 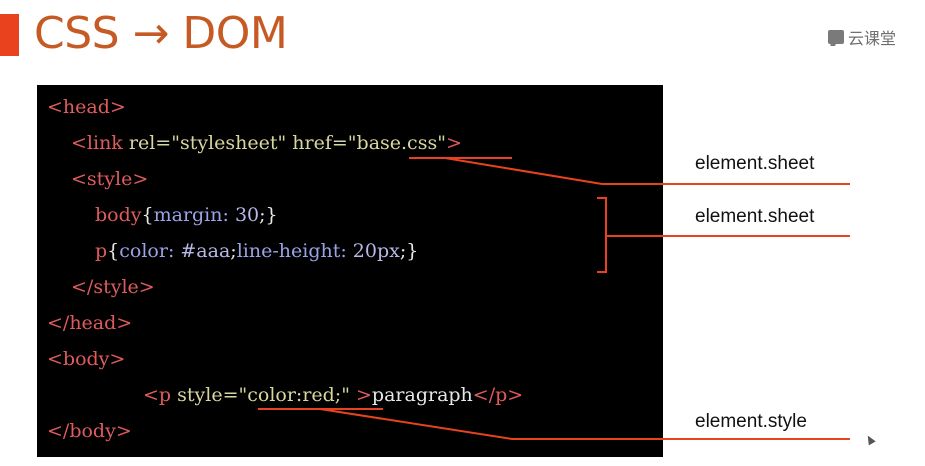 What do you see at coordinates (755, 216) in the screenshot?
I see `style-sheet-label: element.sheet` at bounding box center [755, 216].